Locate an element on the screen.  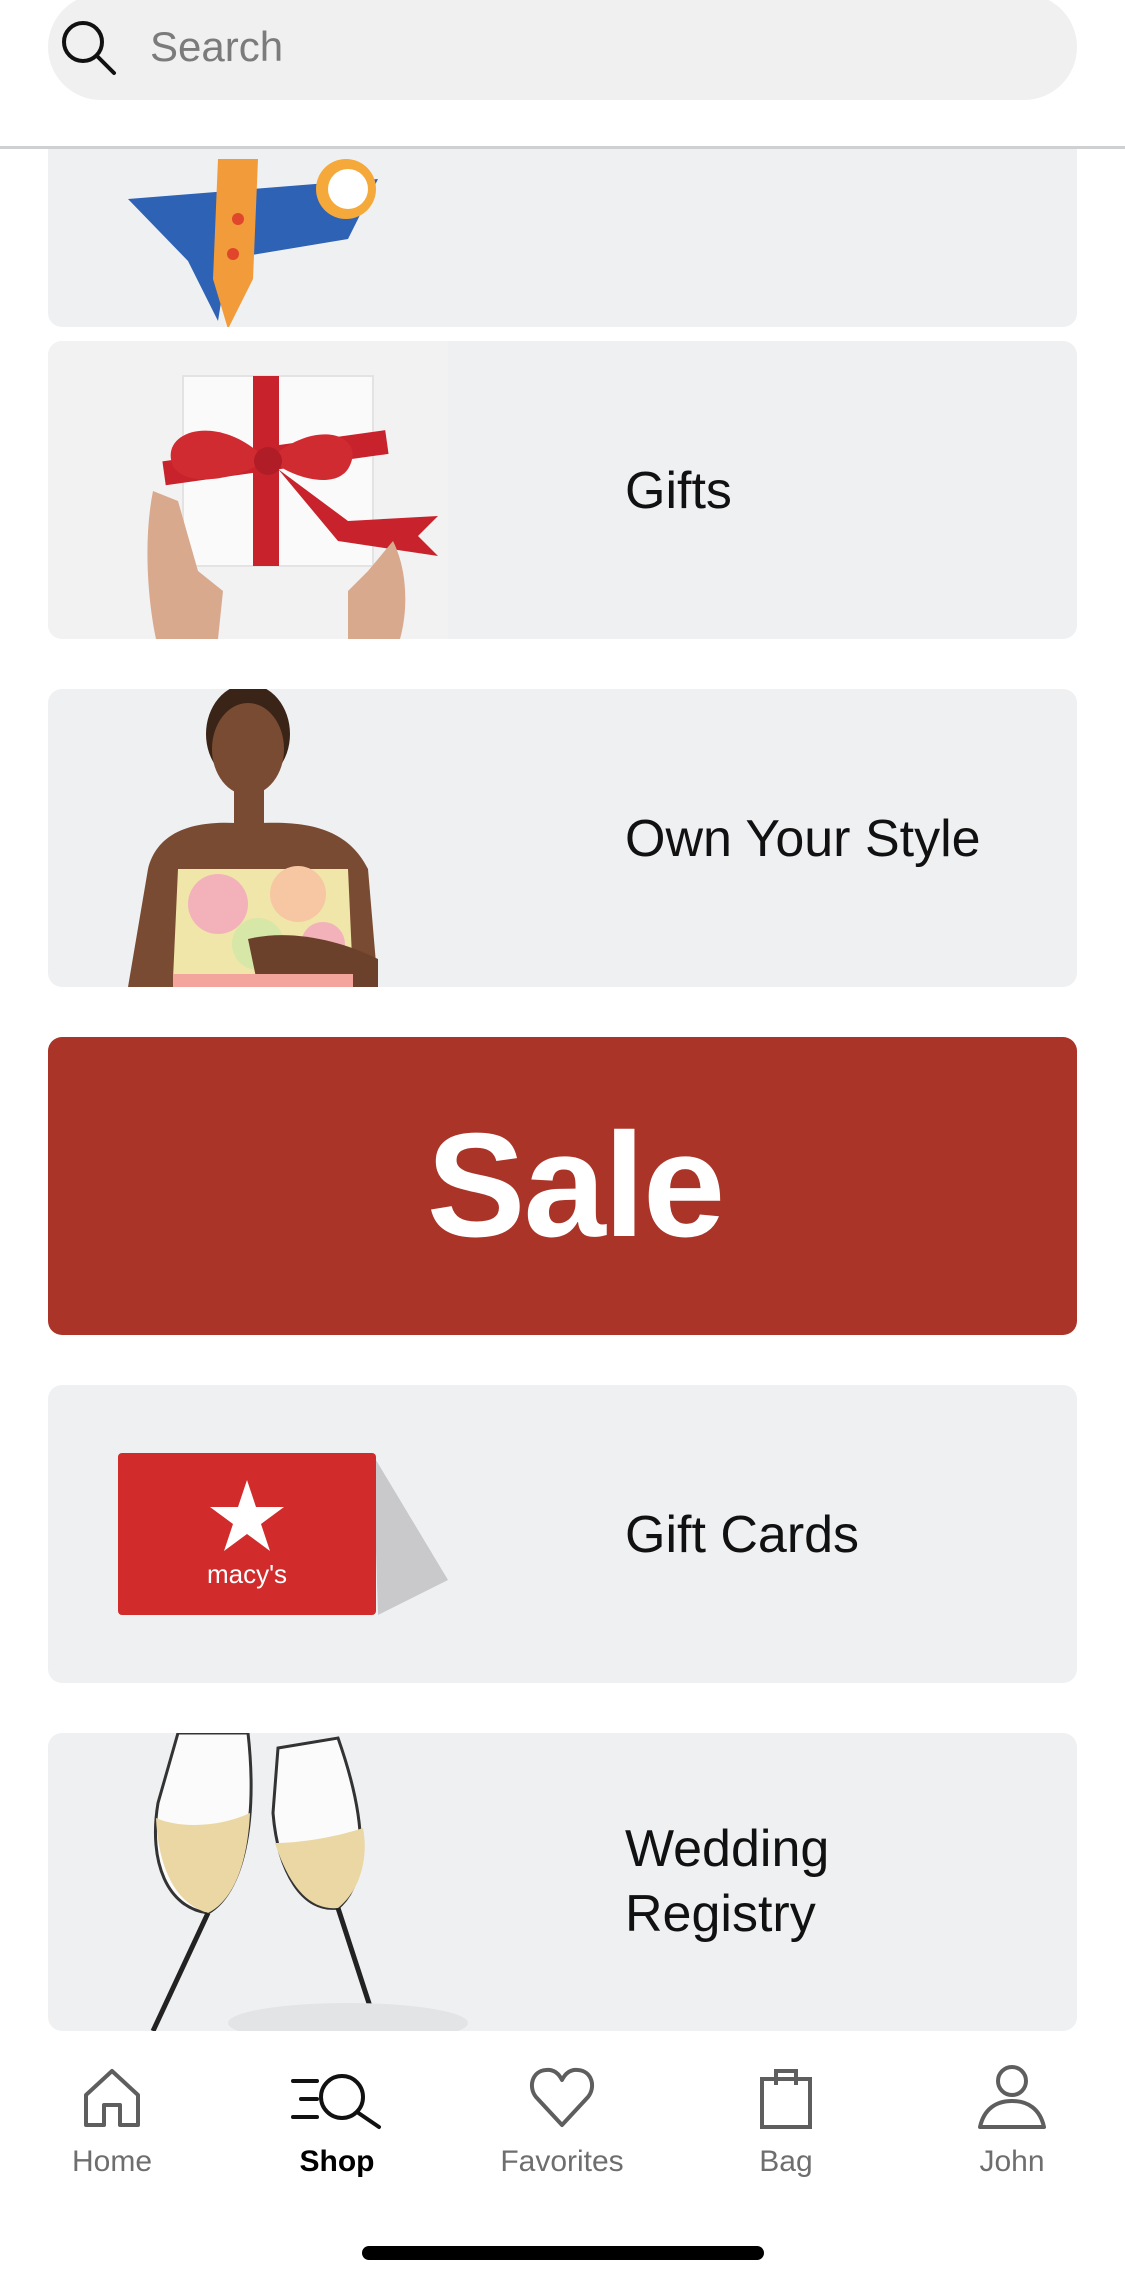
heart-icon is located at coordinates (562, 2097).